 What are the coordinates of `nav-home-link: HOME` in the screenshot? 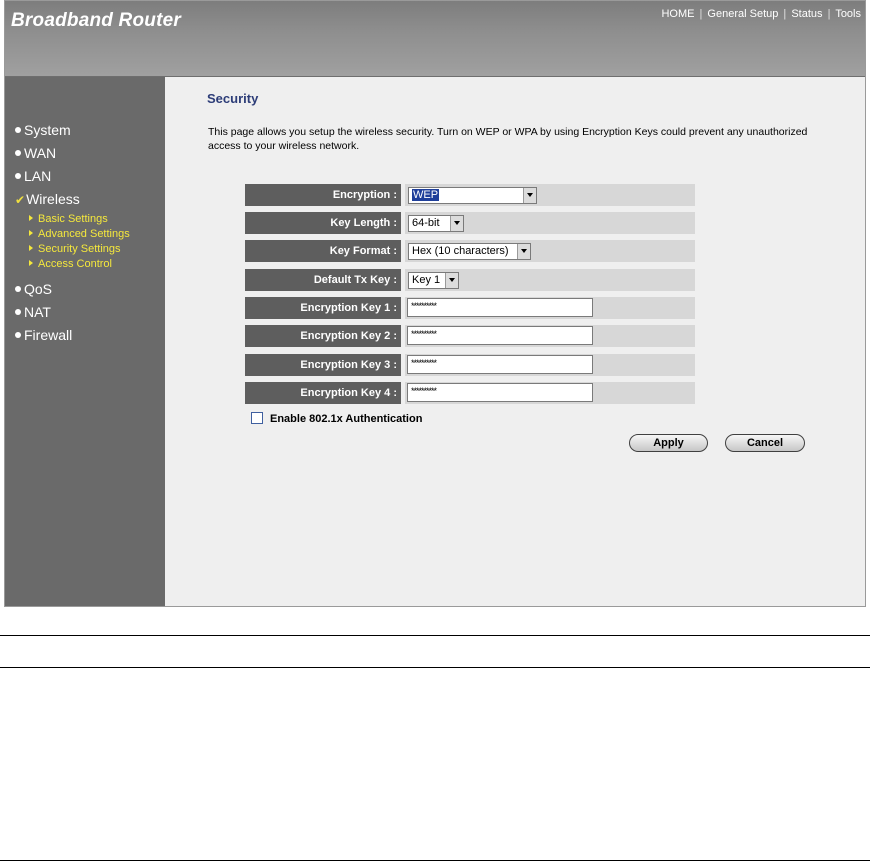 It's located at (677, 14).